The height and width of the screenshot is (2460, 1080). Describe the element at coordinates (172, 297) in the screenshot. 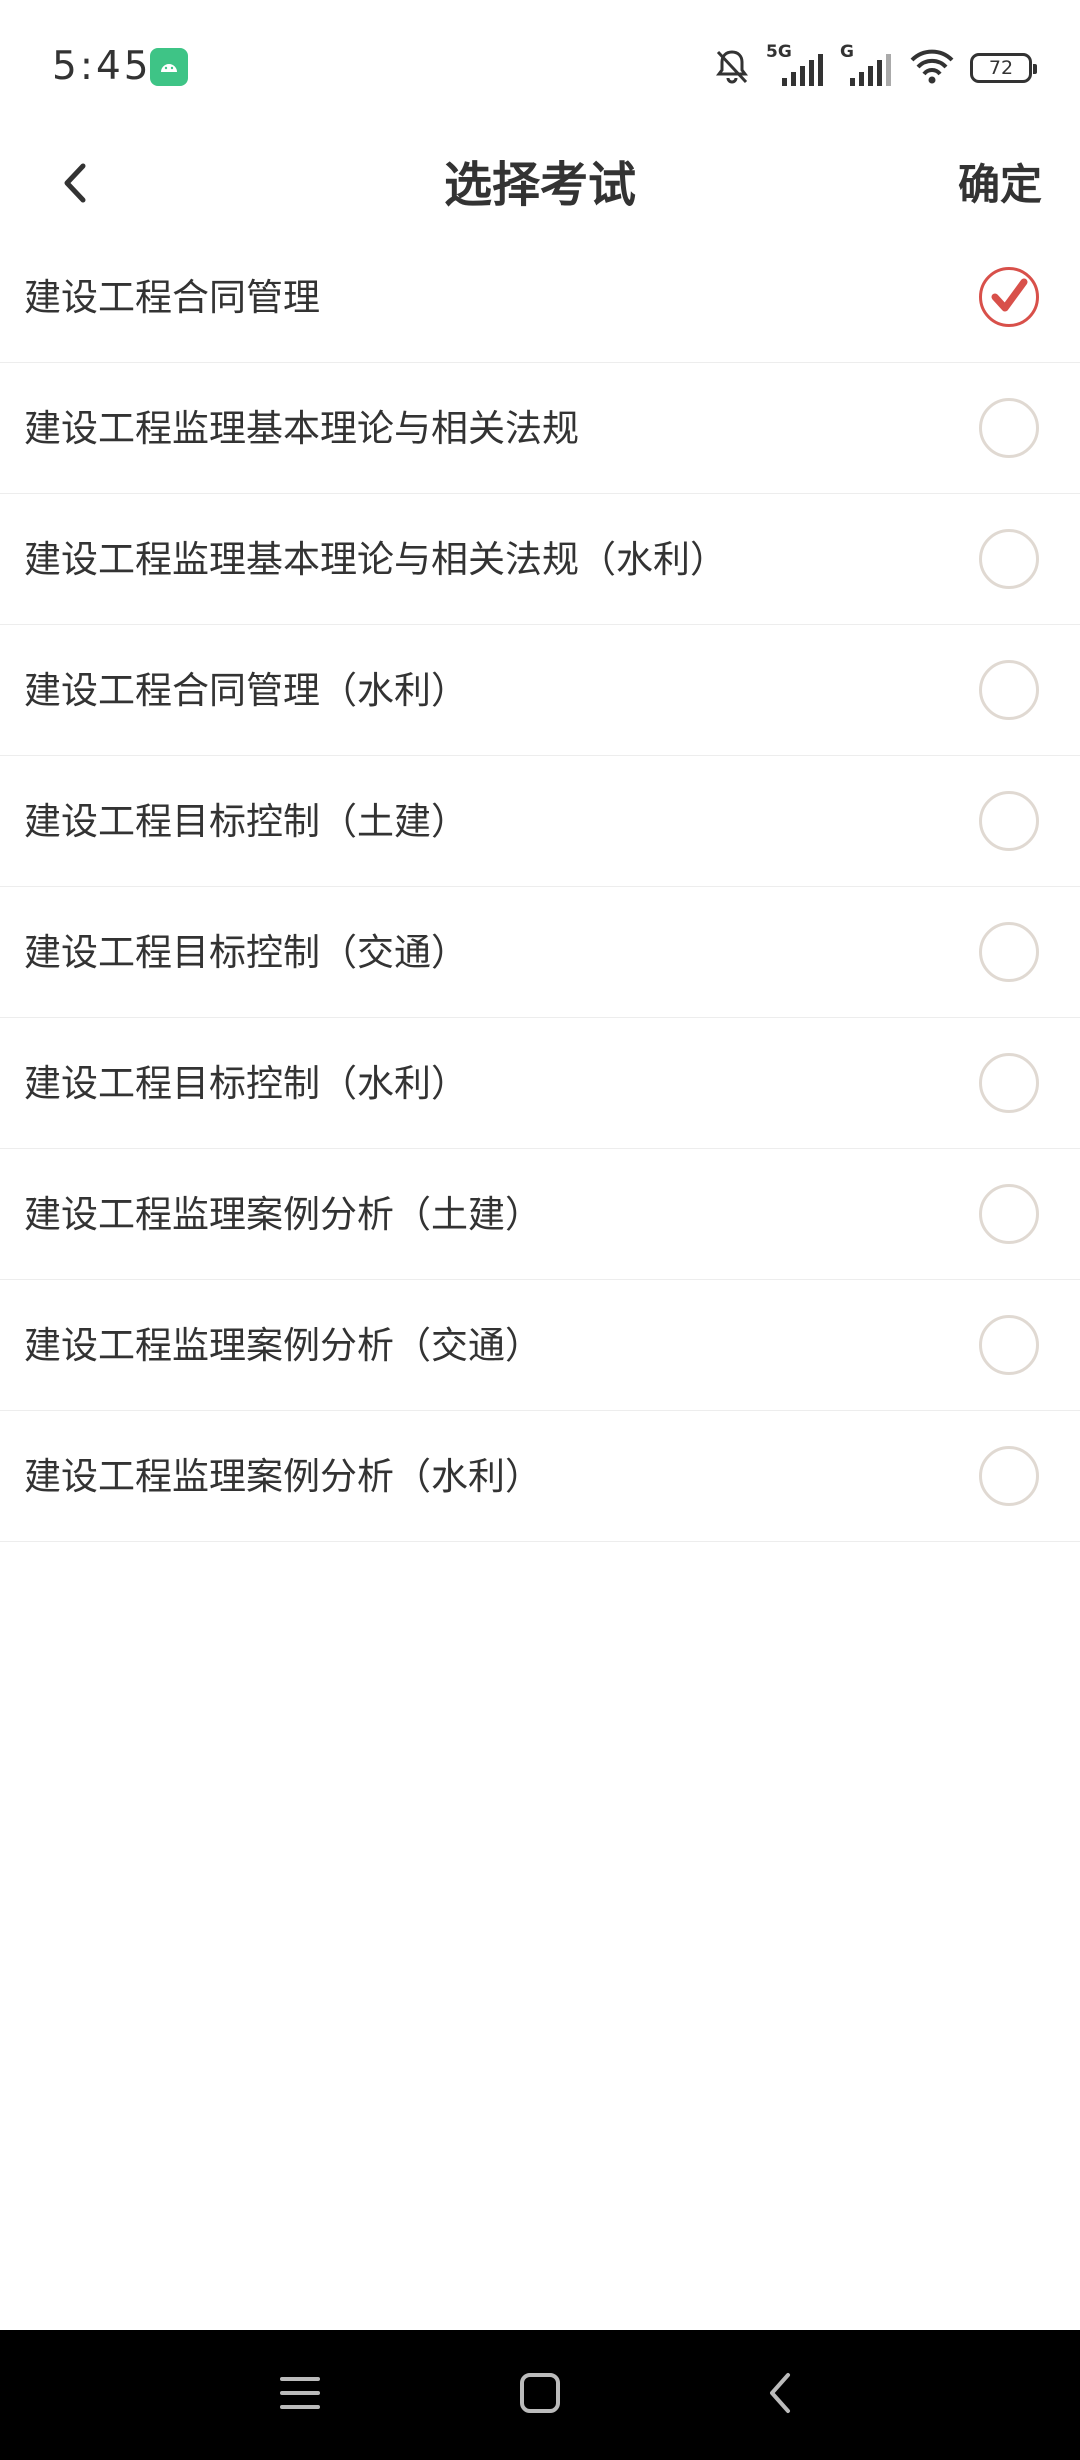

I see `exam-label: 建设工程合同管理` at that location.